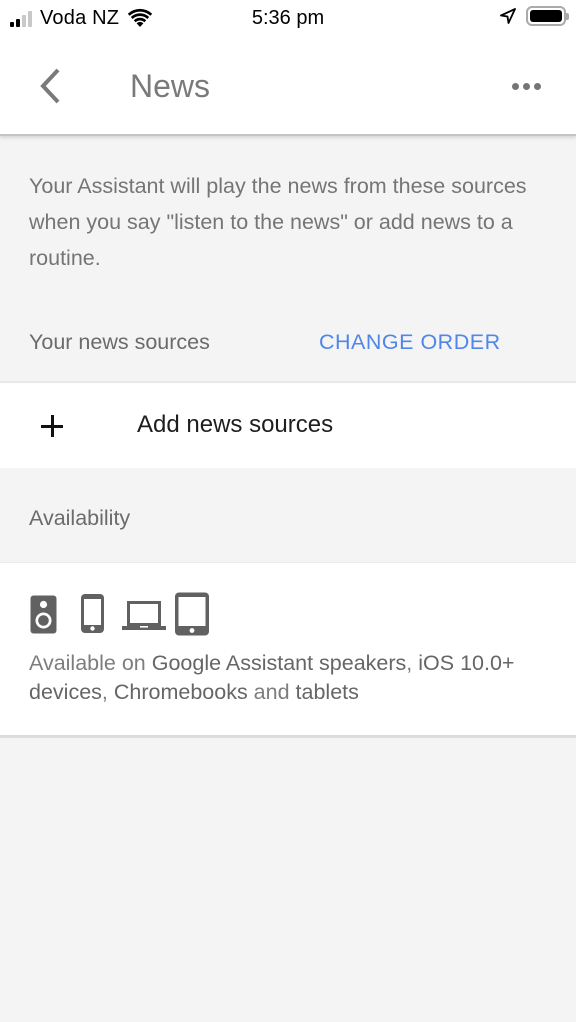 This screenshot has width=576, height=1022. I want to click on back-button, so click(50, 86).